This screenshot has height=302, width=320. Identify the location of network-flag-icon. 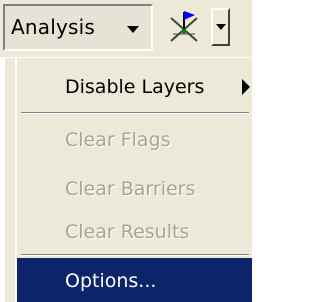
(184, 26).